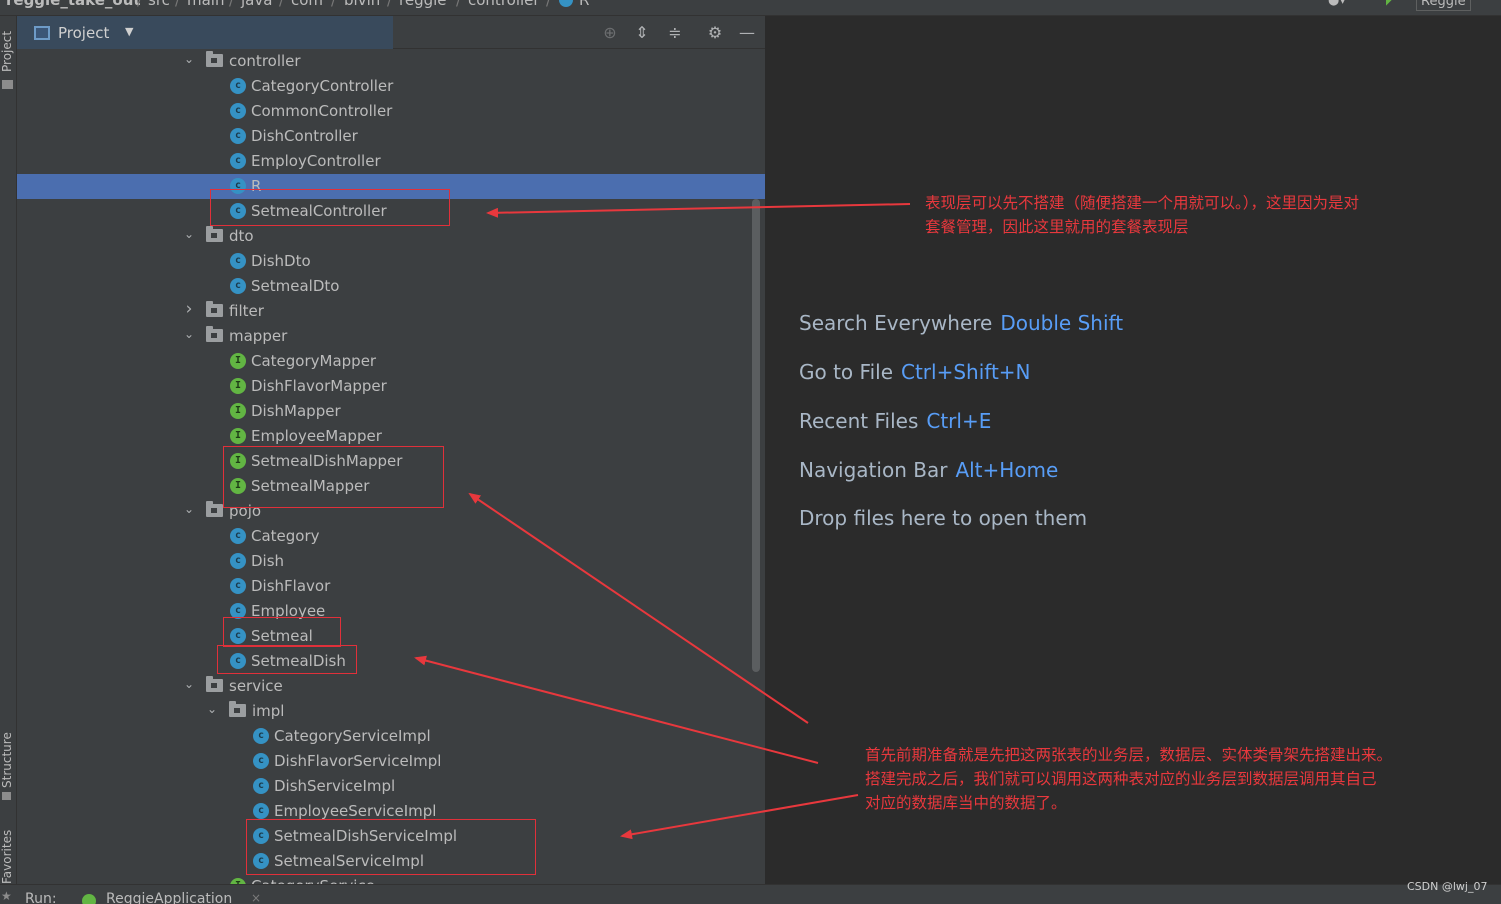 Image resolution: width=1501 pixels, height=904 pixels. What do you see at coordinates (873, 470) in the screenshot?
I see `hint-text: Navigation Bar` at bounding box center [873, 470].